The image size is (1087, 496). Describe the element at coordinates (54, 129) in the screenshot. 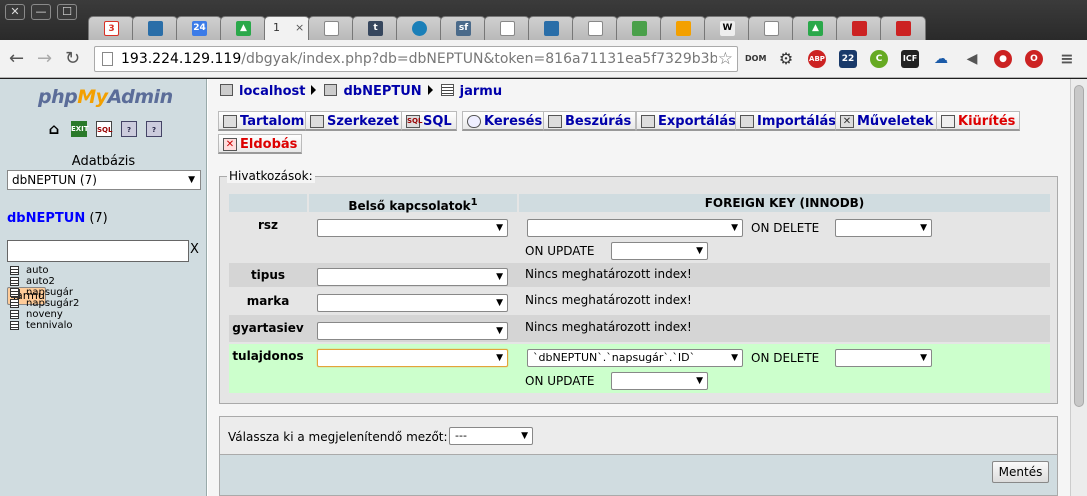

I see `home-icon: ⌂` at that location.